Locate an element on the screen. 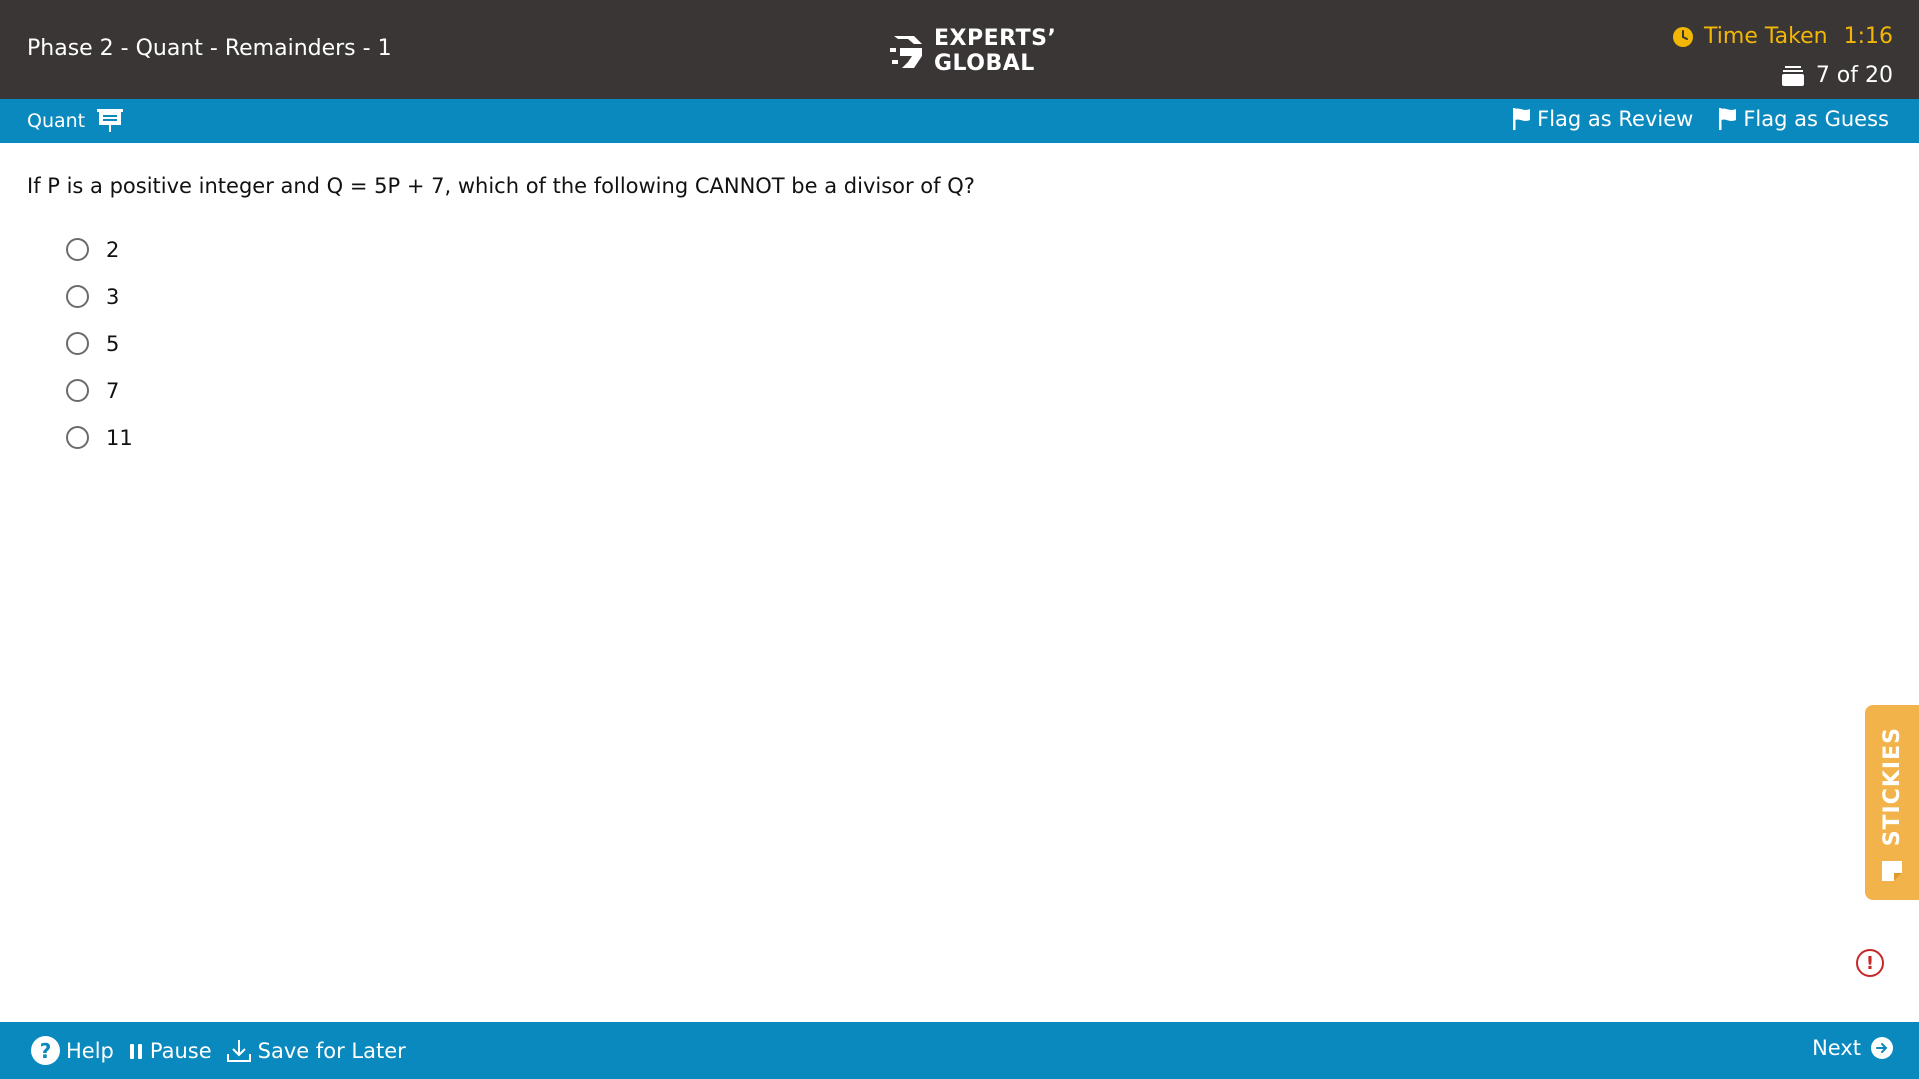  whiteboard-icon is located at coordinates (110, 121).